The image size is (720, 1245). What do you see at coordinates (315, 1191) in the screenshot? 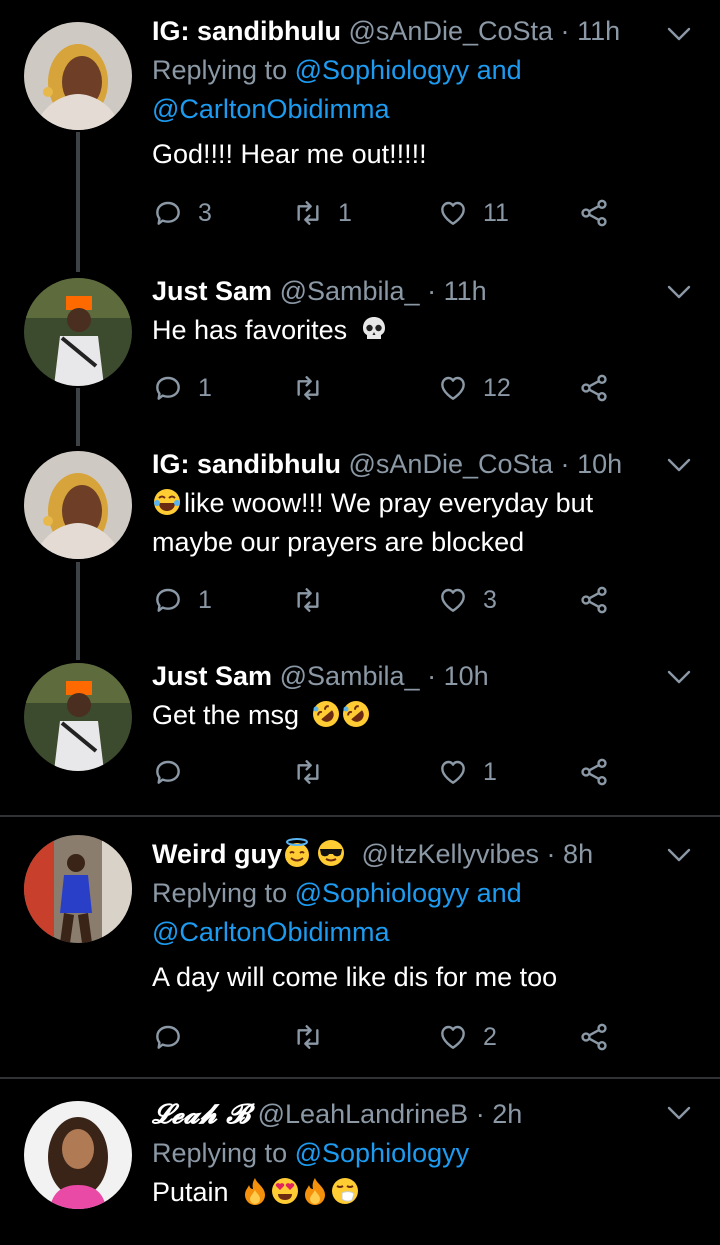
I see `fire-emoji-icon` at bounding box center [315, 1191].